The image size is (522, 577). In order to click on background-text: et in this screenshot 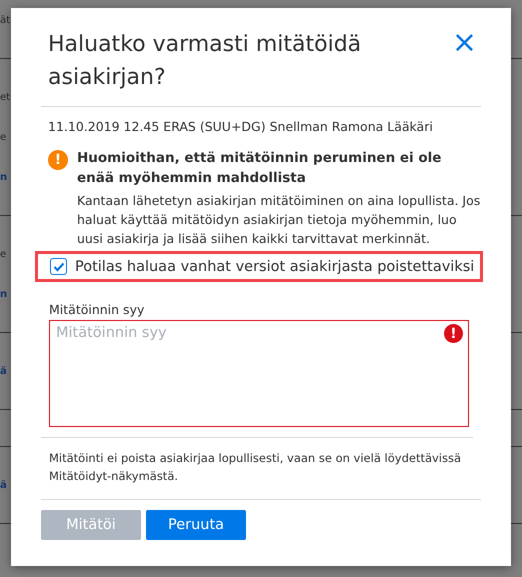, I will do `click(5, 97)`.